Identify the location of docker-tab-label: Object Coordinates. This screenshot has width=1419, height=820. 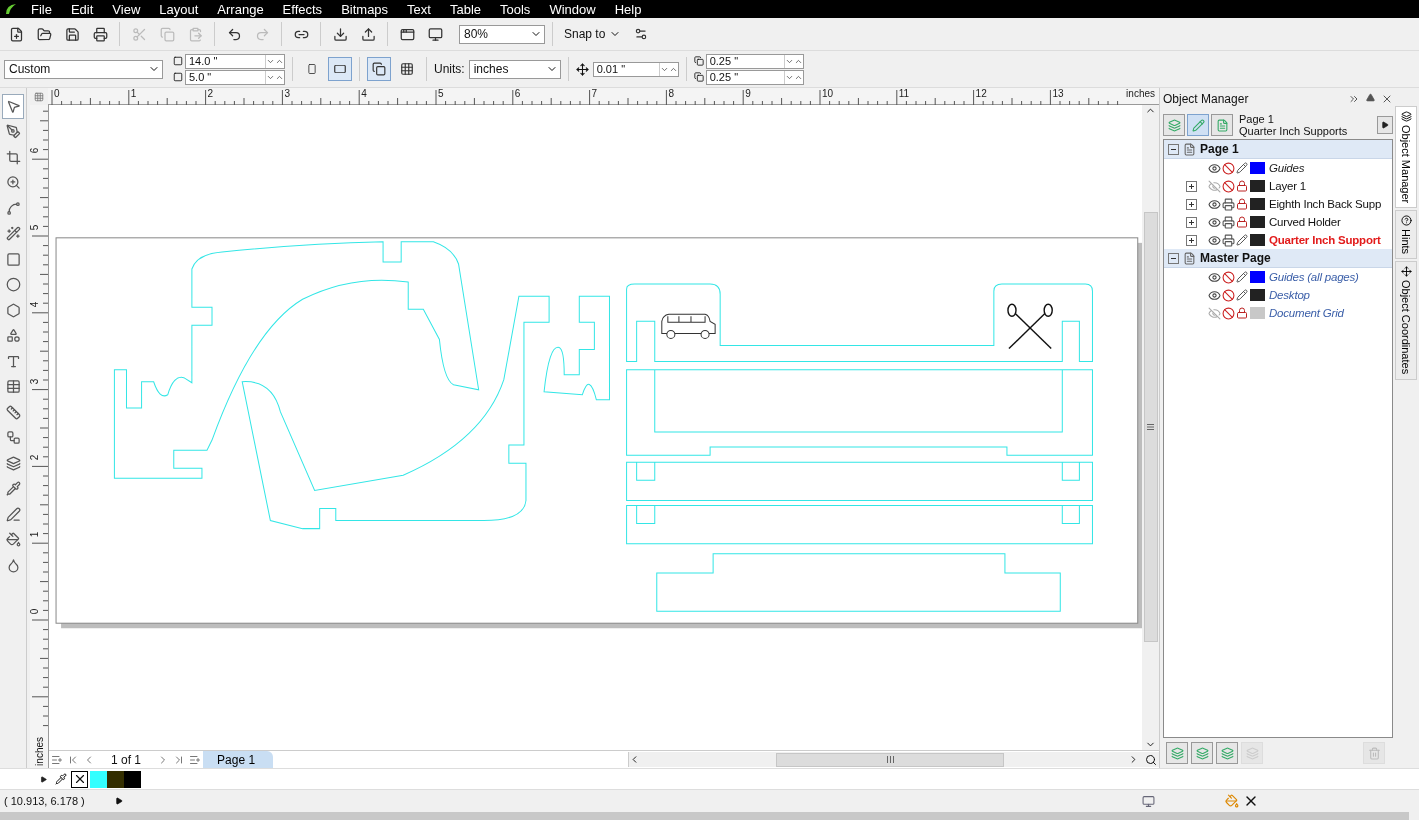
(1406, 327).